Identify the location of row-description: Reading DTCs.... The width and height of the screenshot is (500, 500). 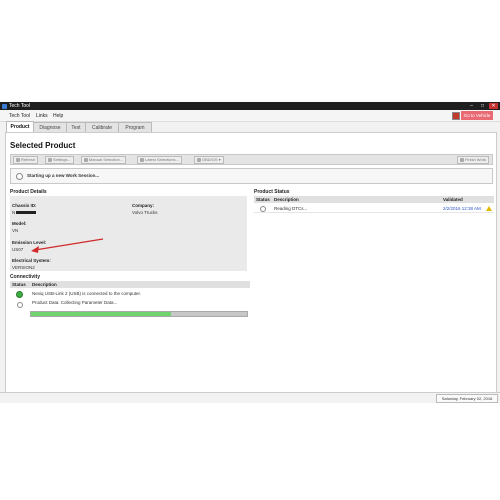
(291, 208).